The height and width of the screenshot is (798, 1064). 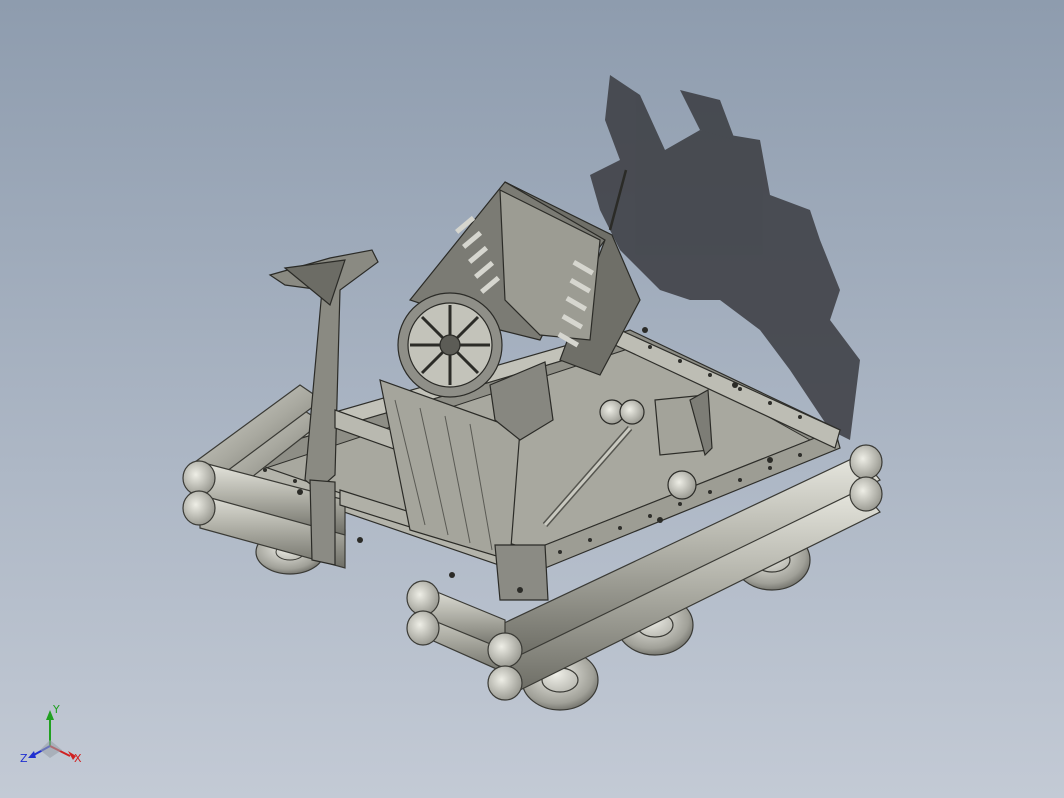 I want to click on orientation-triad: Y X Z, so click(x=53, y=735).